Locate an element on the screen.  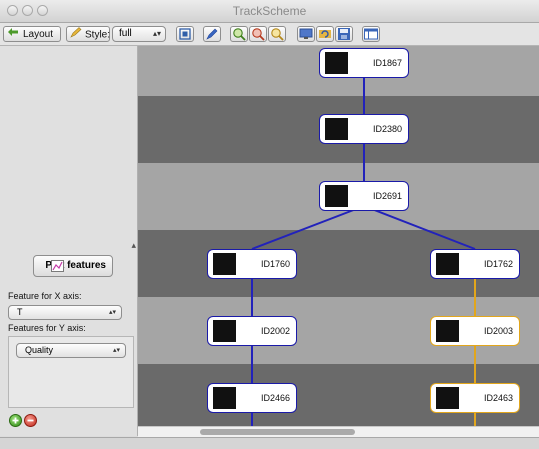
horizontal-scrollbar is located at coordinates (338, 431).